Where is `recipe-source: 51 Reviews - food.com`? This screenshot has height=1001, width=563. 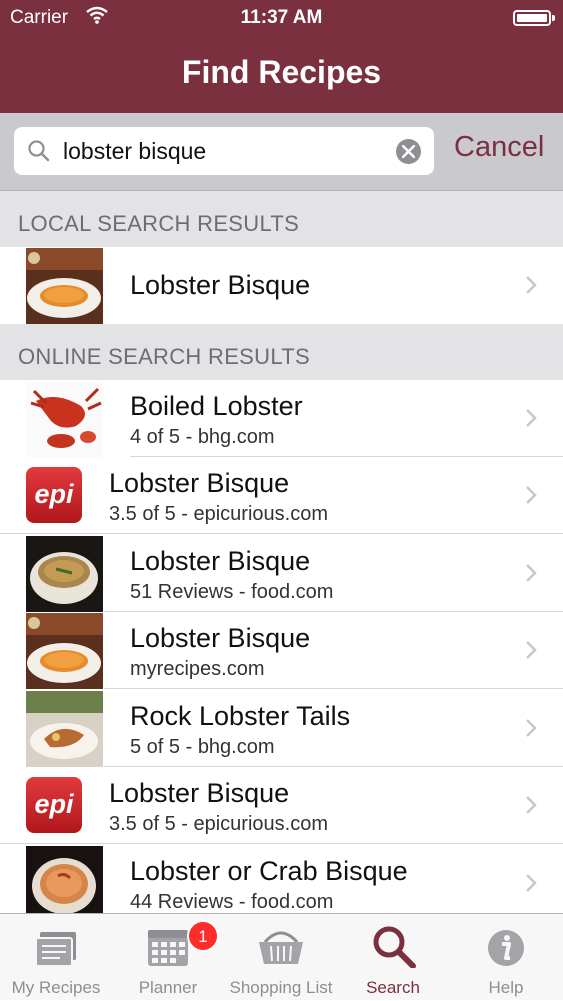 recipe-source: 51 Reviews - food.com is located at coordinates (232, 592).